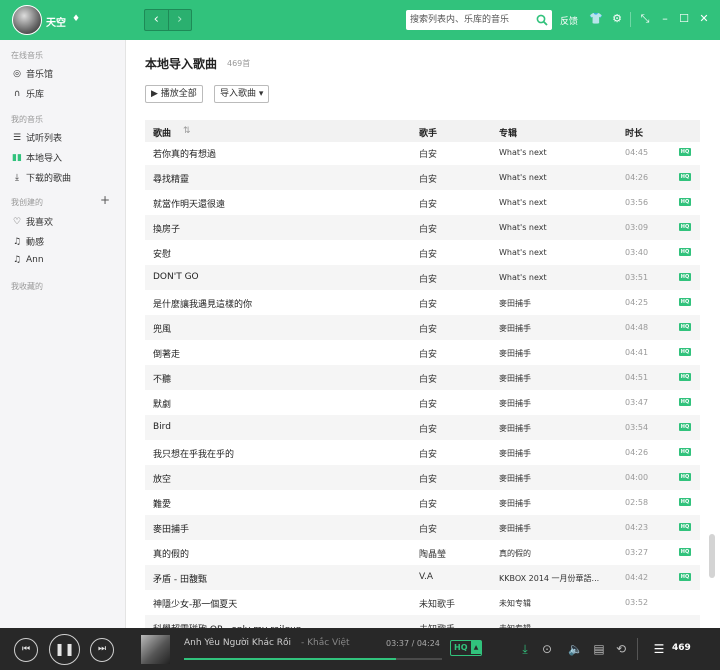  What do you see at coordinates (64, 649) in the screenshot?
I see `pause-button: ❚❚` at bounding box center [64, 649].